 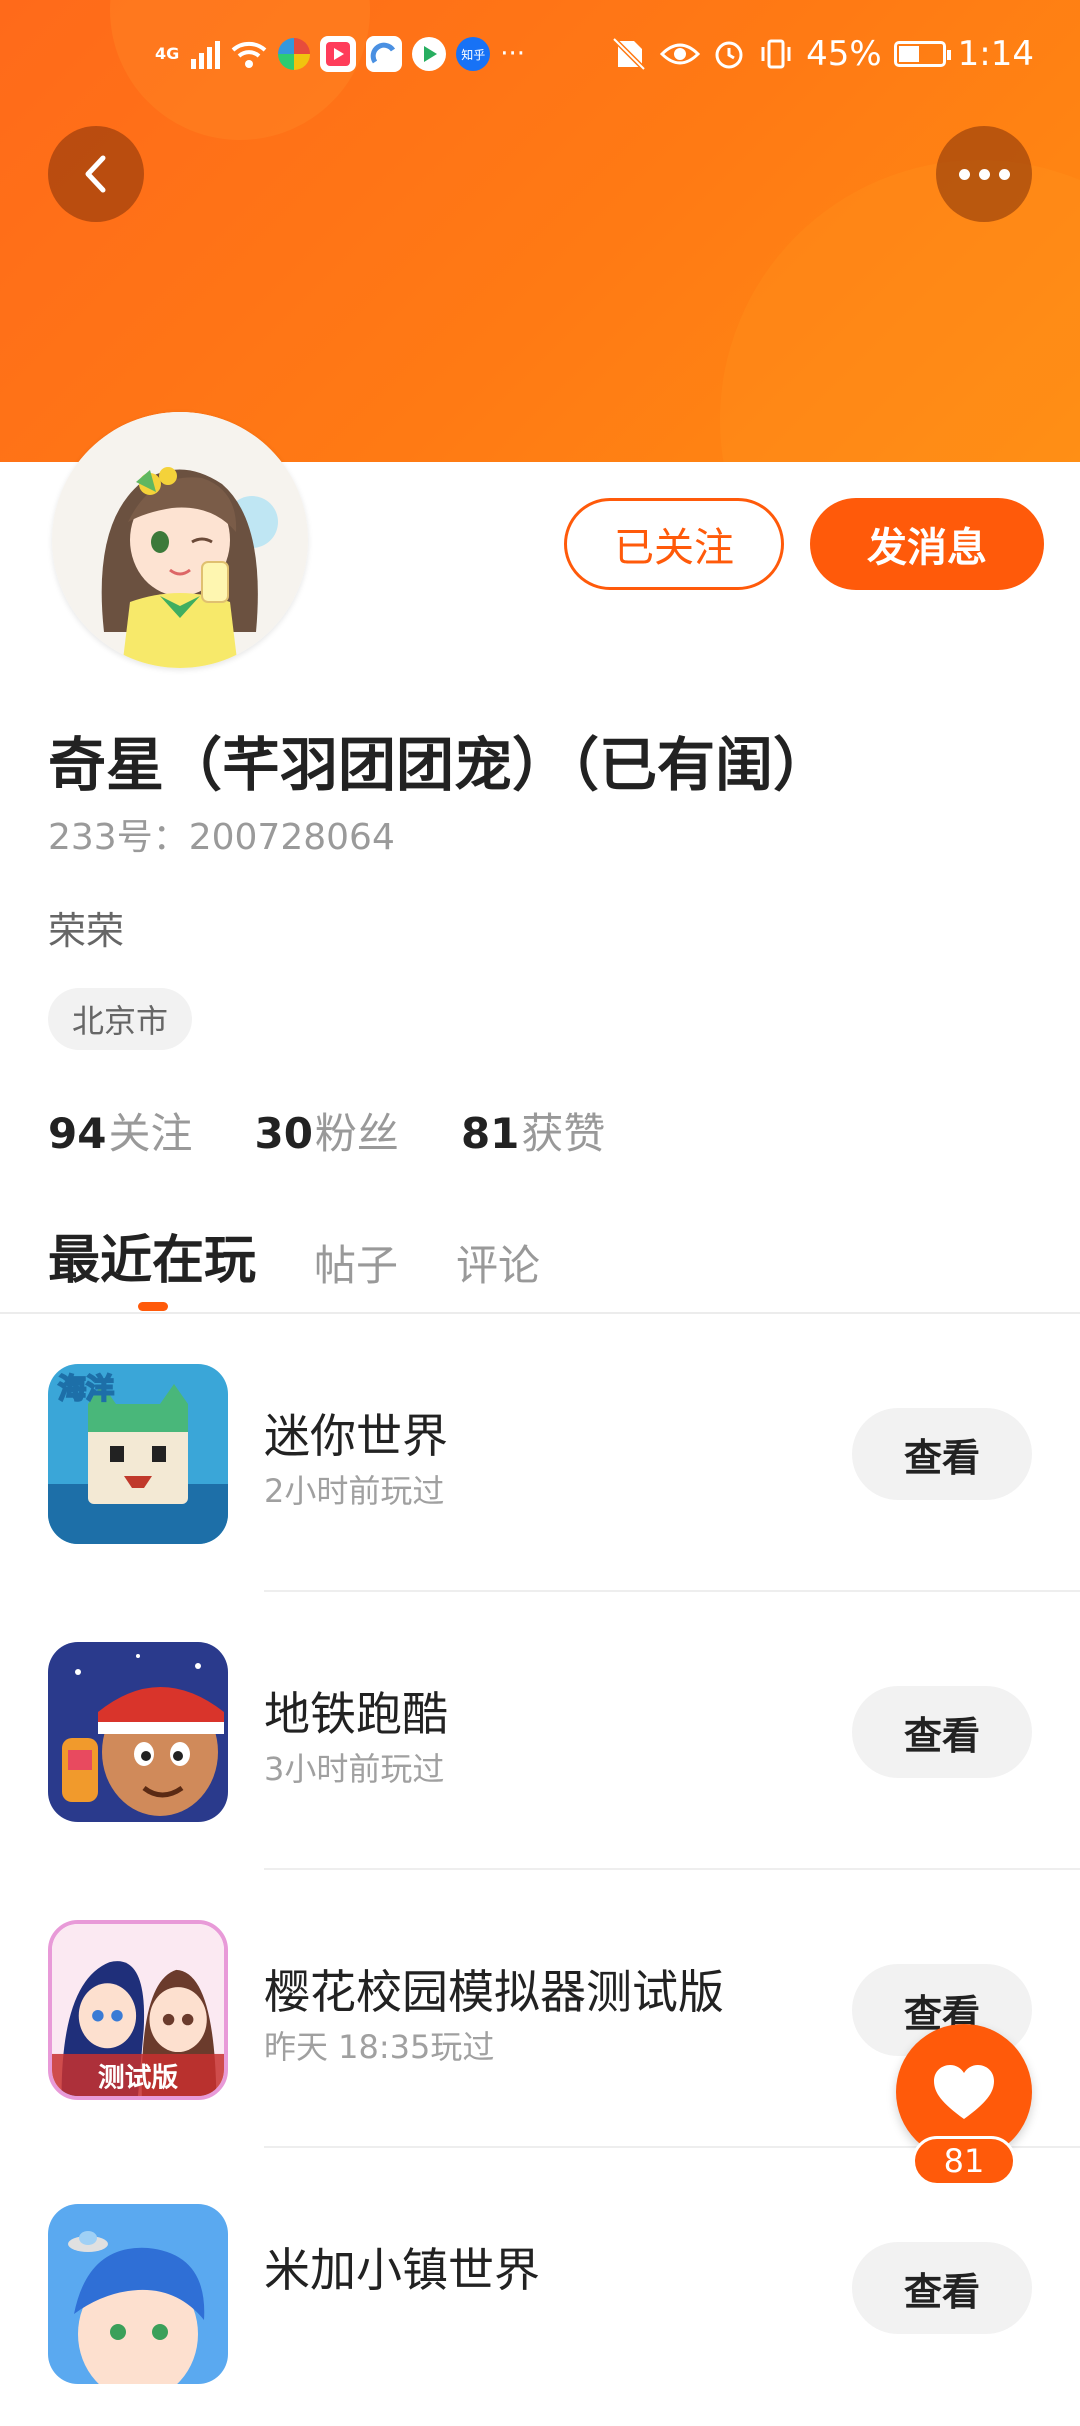 I want to click on wifi-icon, so click(x=249, y=54).